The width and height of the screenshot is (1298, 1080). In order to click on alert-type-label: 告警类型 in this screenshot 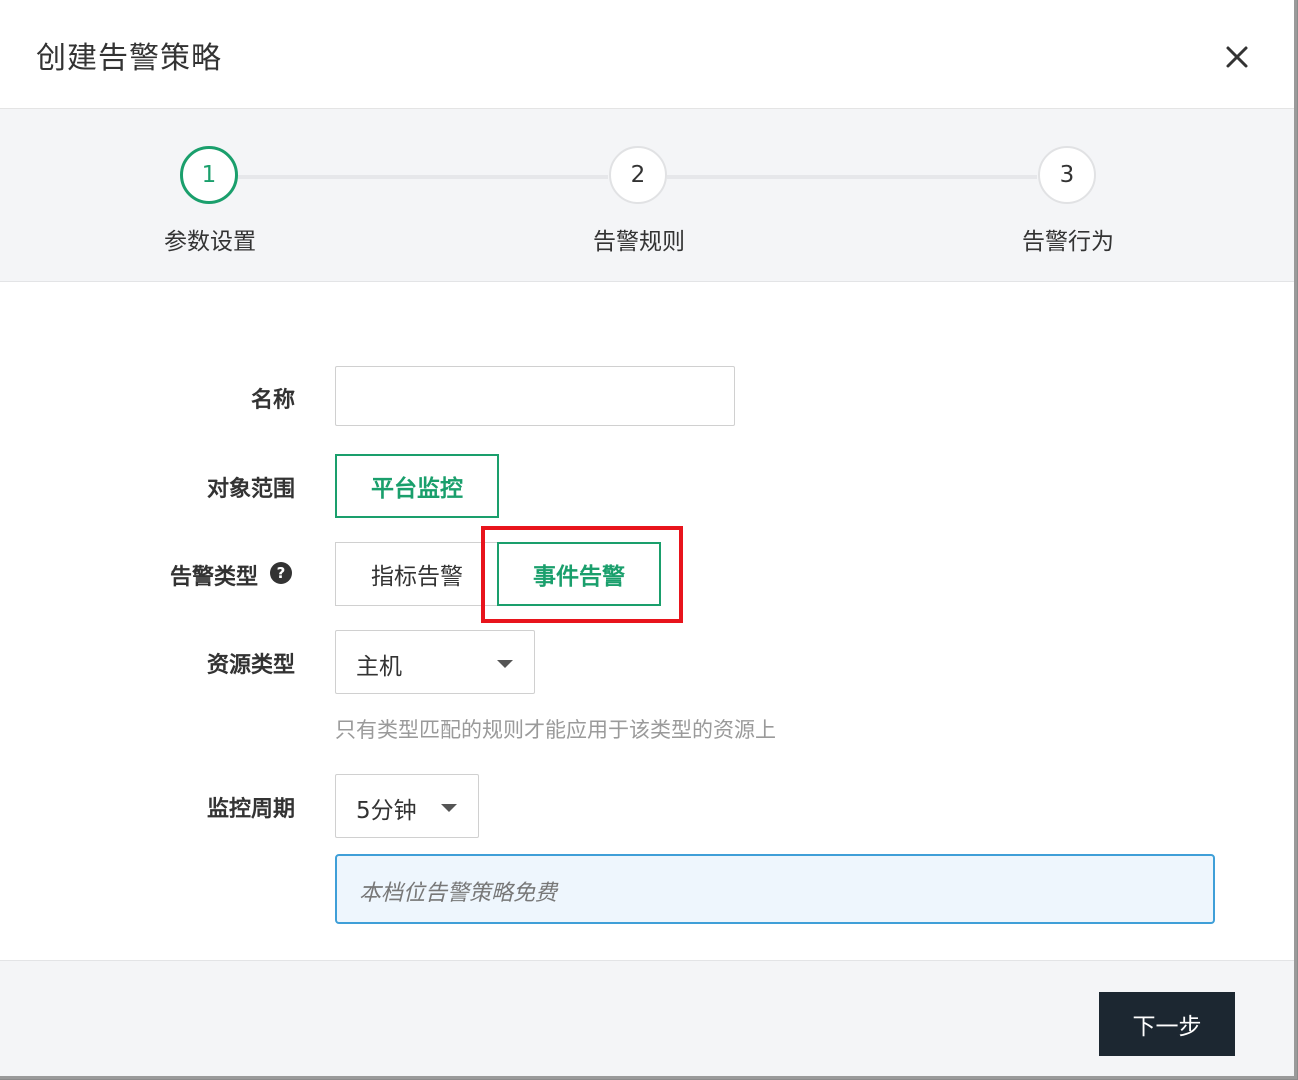, I will do `click(213, 577)`.